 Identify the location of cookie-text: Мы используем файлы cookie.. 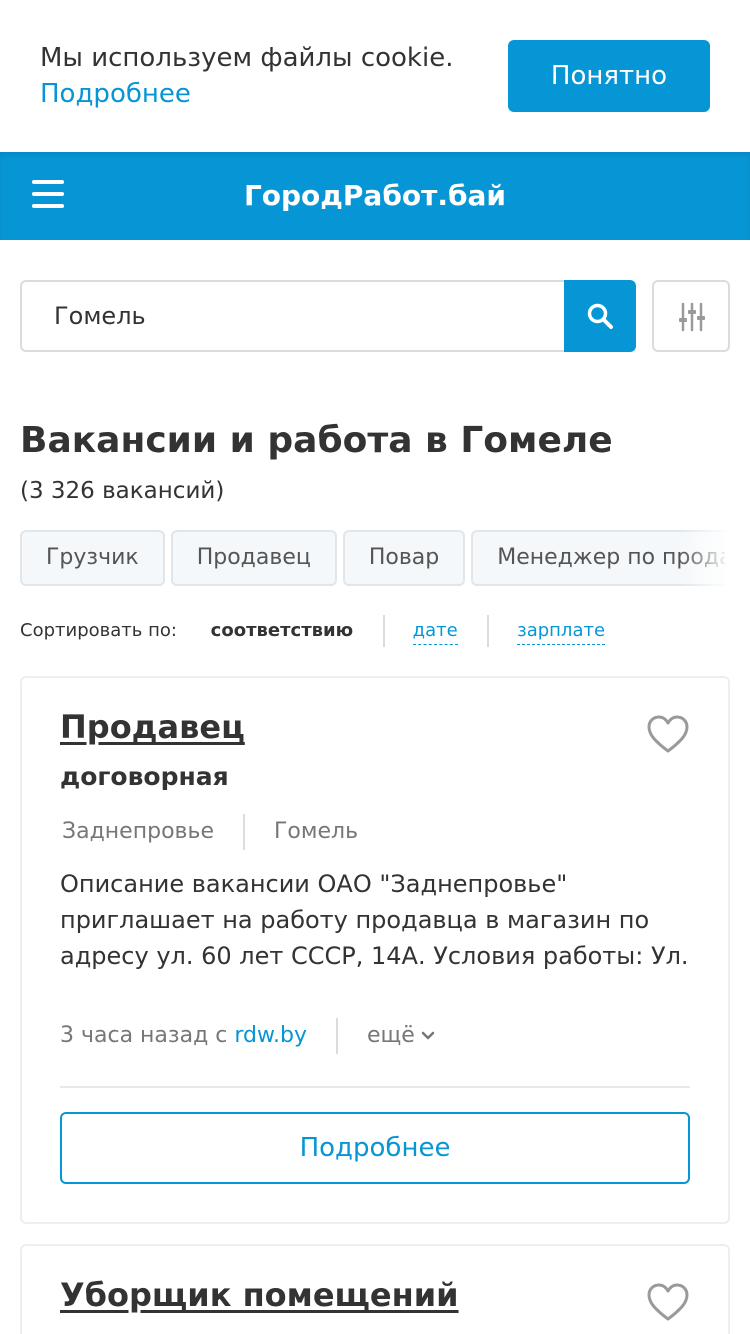
(247, 58).